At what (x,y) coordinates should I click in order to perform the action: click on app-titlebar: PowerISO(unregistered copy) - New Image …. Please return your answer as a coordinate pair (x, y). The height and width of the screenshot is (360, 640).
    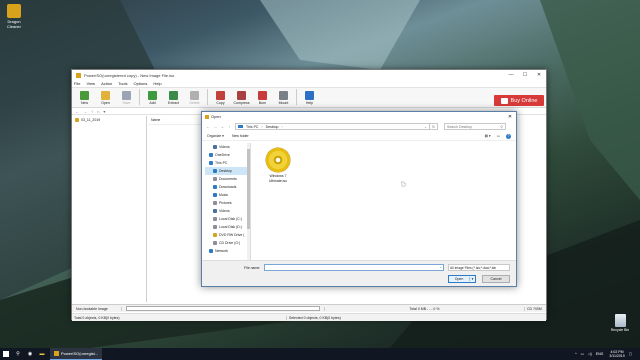
    Looking at the image, I should click on (309, 75).